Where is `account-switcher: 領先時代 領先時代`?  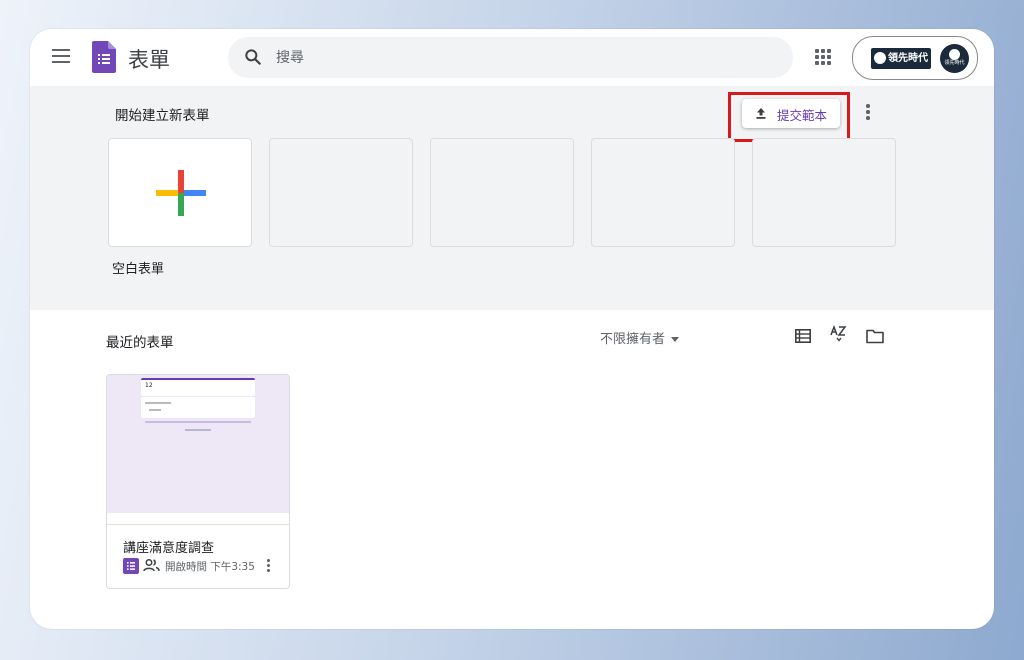
account-switcher: 領先時代 領先時代 is located at coordinates (915, 58).